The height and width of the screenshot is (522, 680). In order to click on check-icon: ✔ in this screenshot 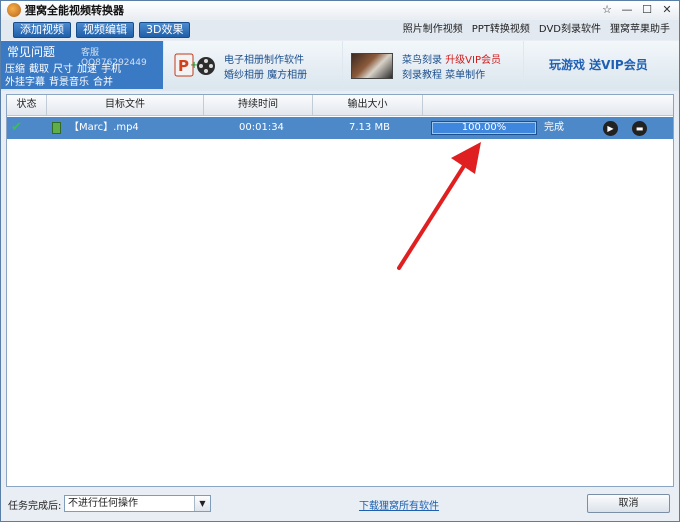, I will do `click(16, 127)`.